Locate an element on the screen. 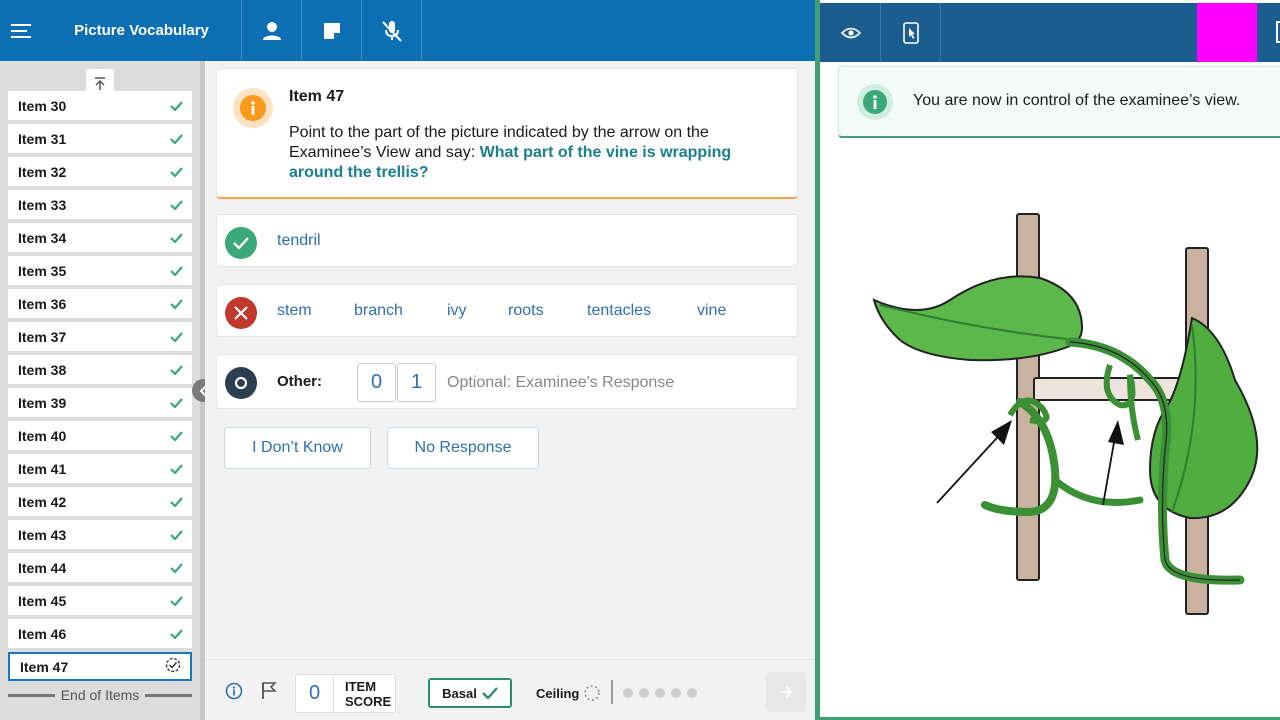 This screenshot has width=1280, height=720. sidebar-item-label: Item 32 is located at coordinates (42, 171).